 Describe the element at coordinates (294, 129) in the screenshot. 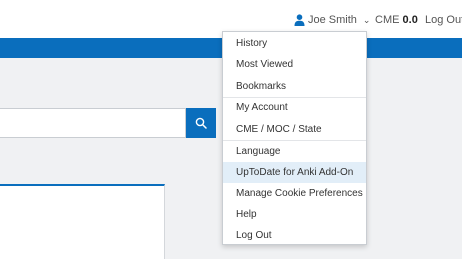

I see `menu-item-cme: CME / MOC / State` at that location.